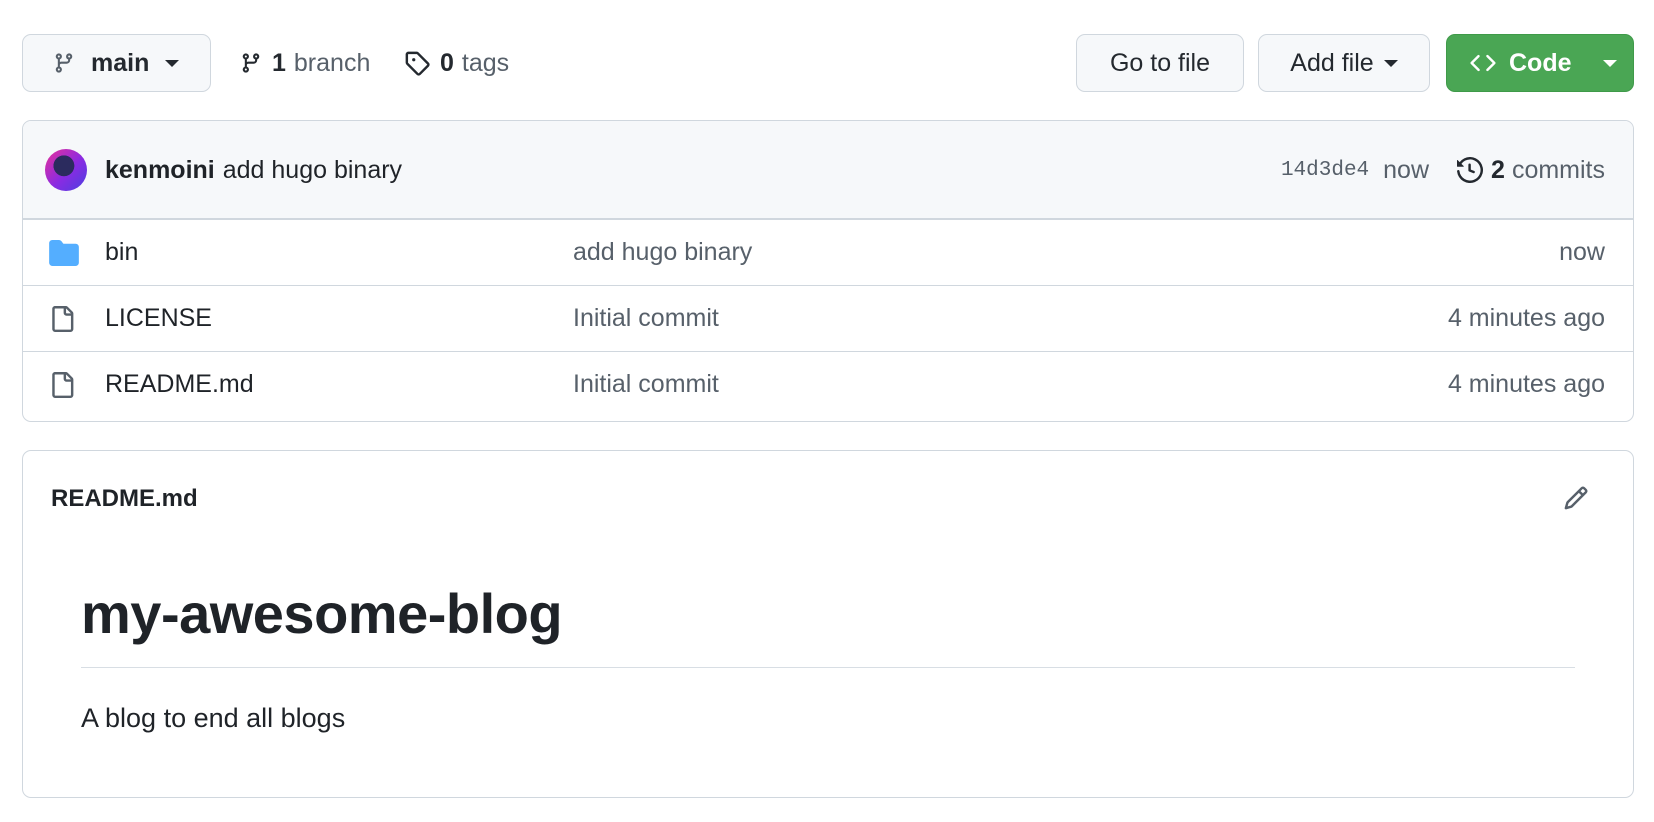 This screenshot has width=1654, height=822. What do you see at coordinates (64, 252) in the screenshot?
I see `folder-icon` at bounding box center [64, 252].